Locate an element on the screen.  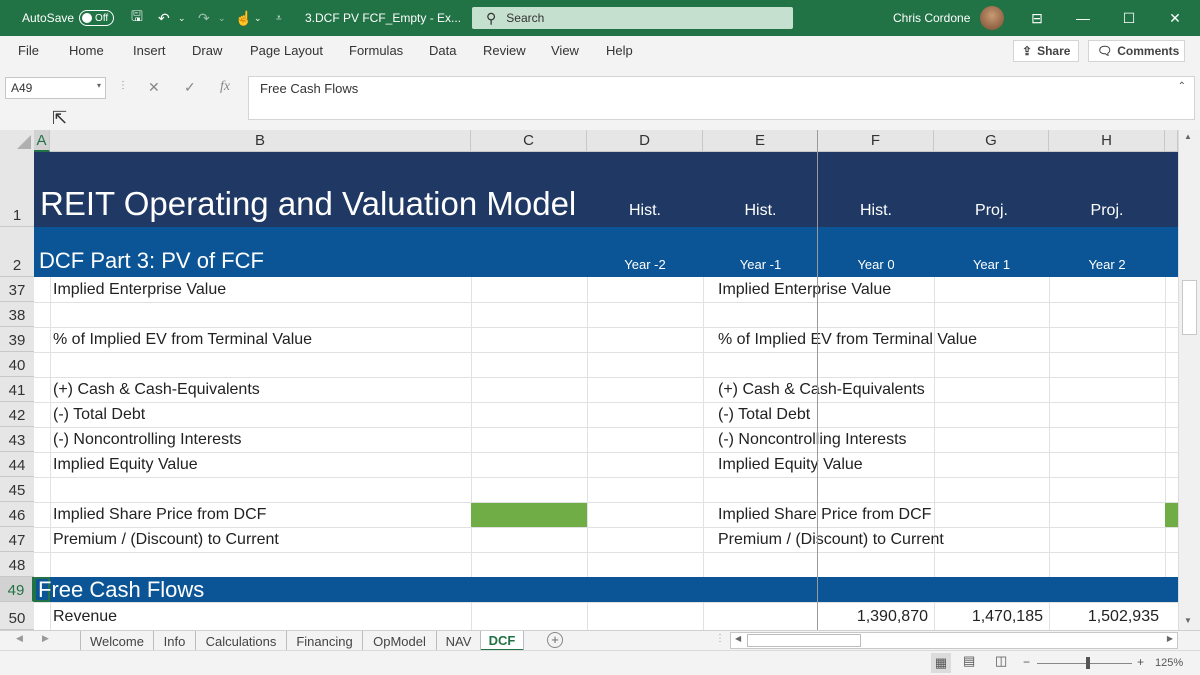
close-icon: ✕ is located at coordinates (1175, 18).